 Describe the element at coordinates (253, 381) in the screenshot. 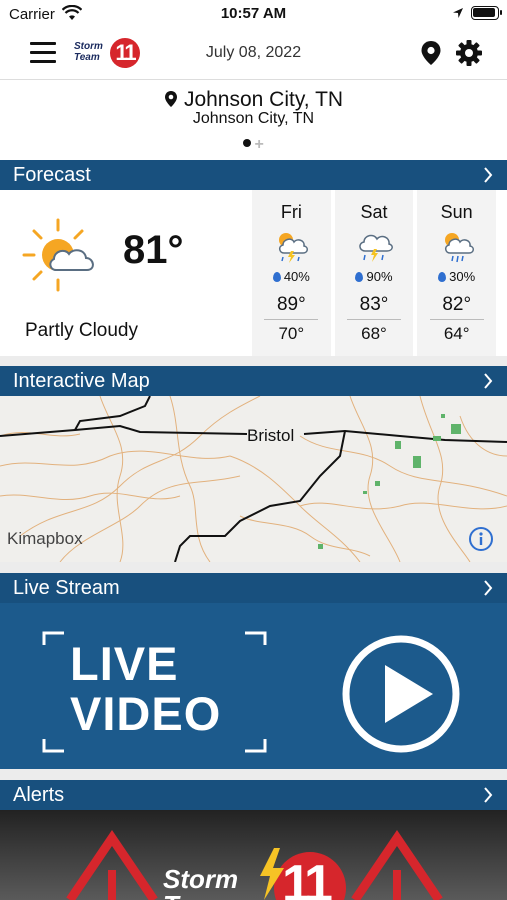

I see `interactive-map-section-header: Interactive Map` at that location.